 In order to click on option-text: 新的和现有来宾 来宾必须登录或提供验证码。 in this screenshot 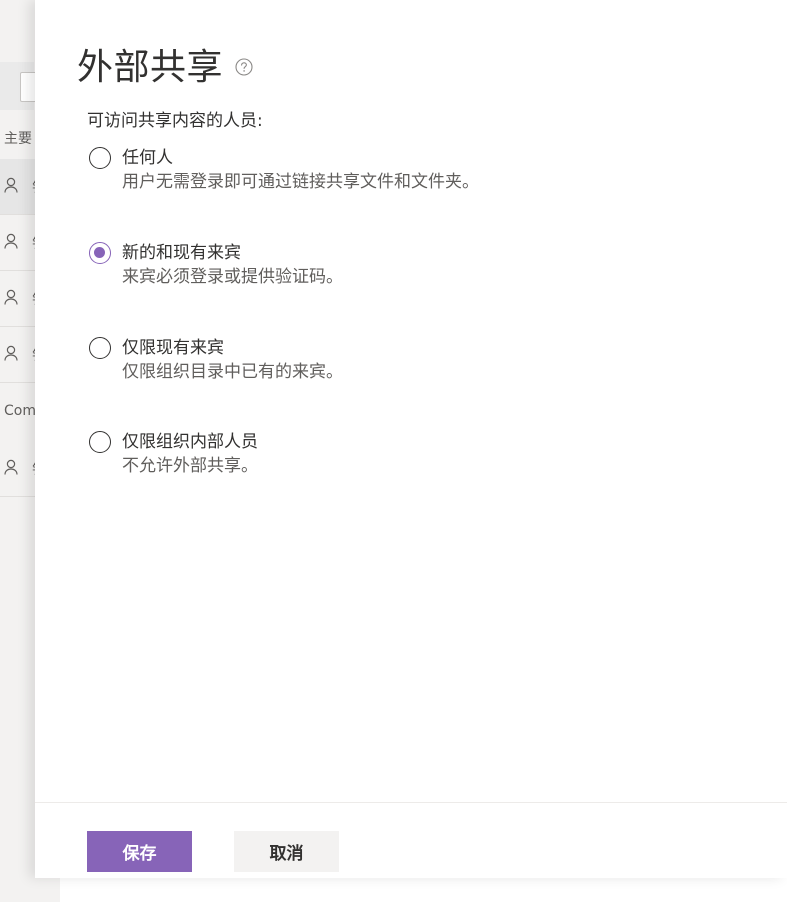, I will do `click(232, 265)`.